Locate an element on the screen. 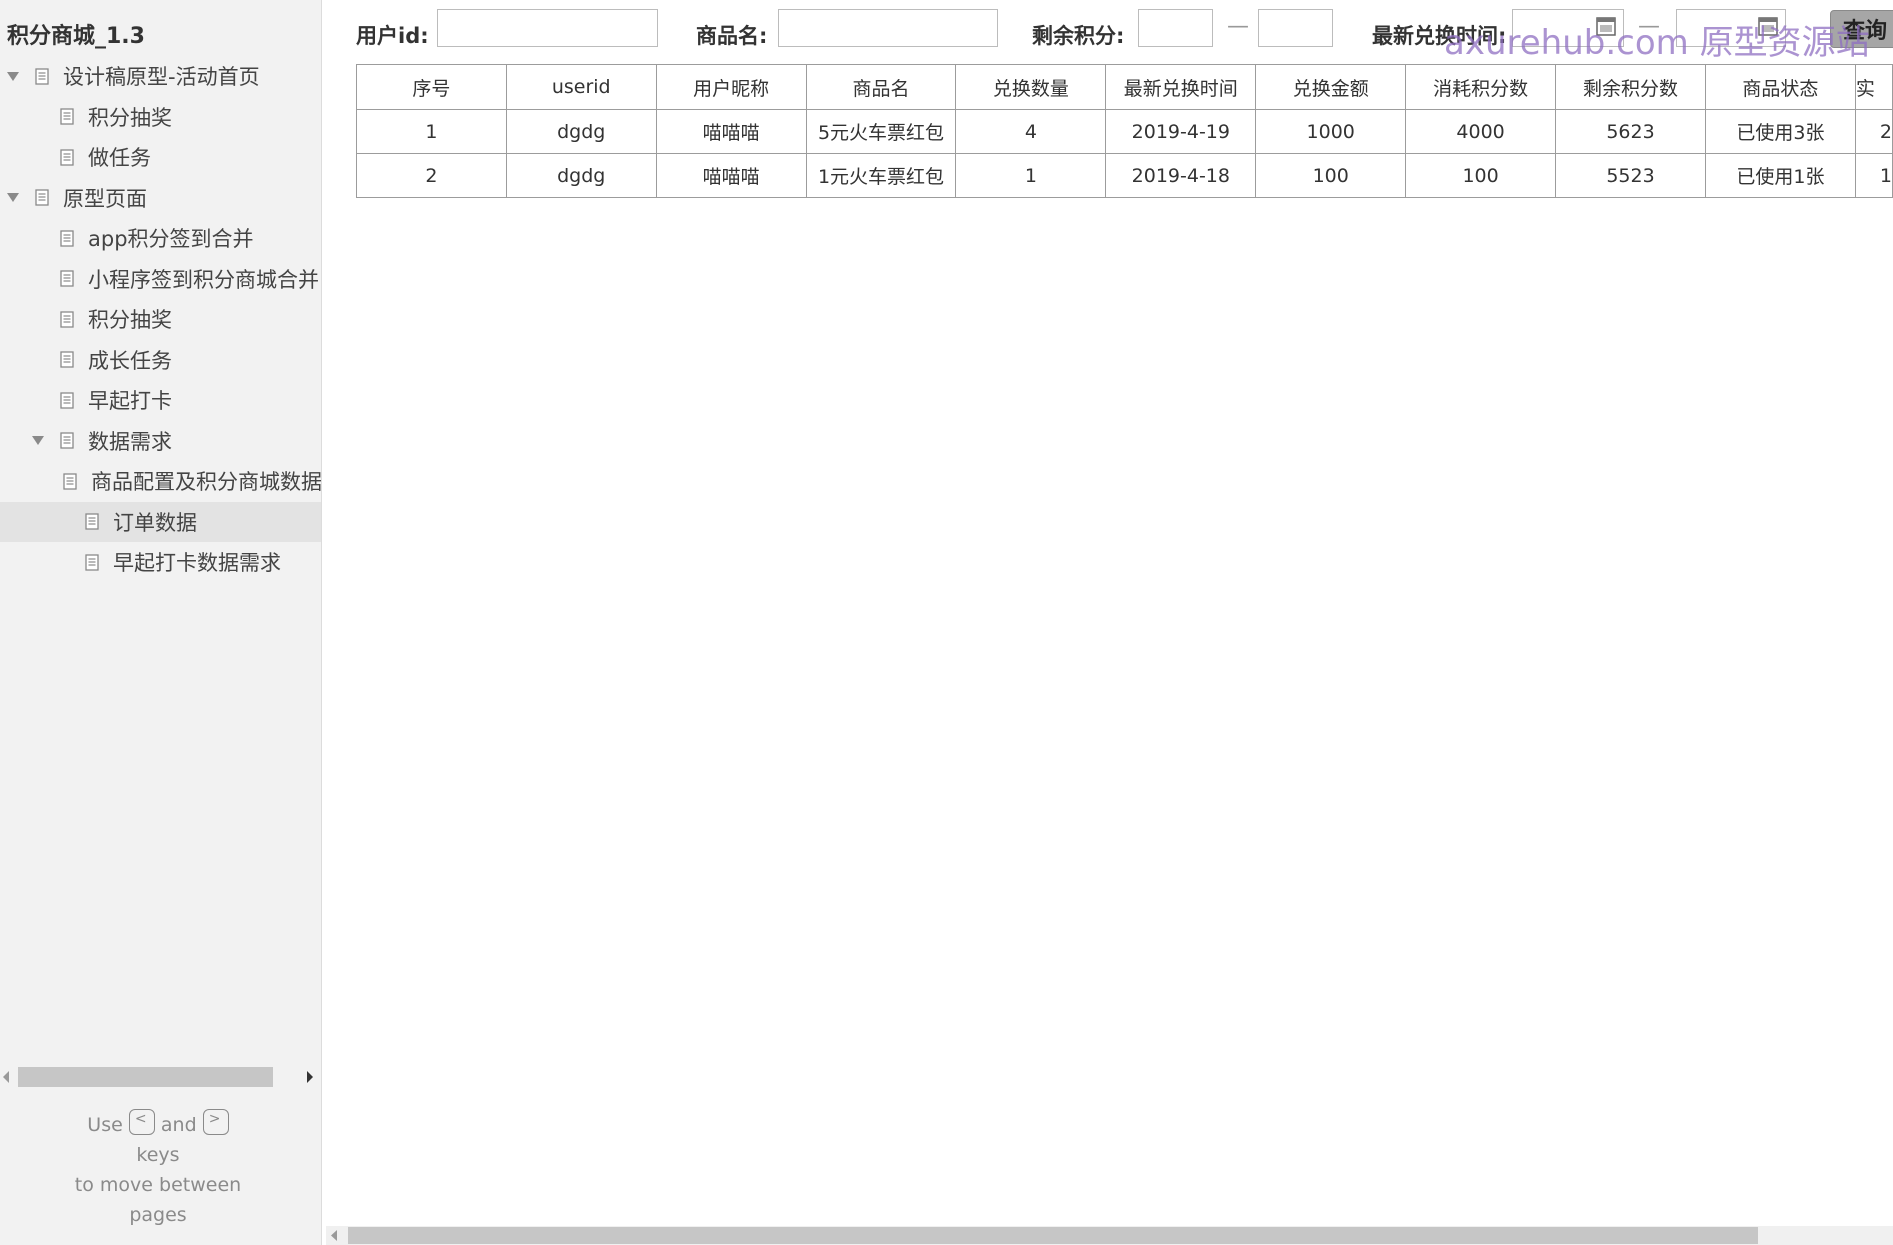 The width and height of the screenshot is (1893, 1245). query-button: 查询 is located at coordinates (1861, 29).